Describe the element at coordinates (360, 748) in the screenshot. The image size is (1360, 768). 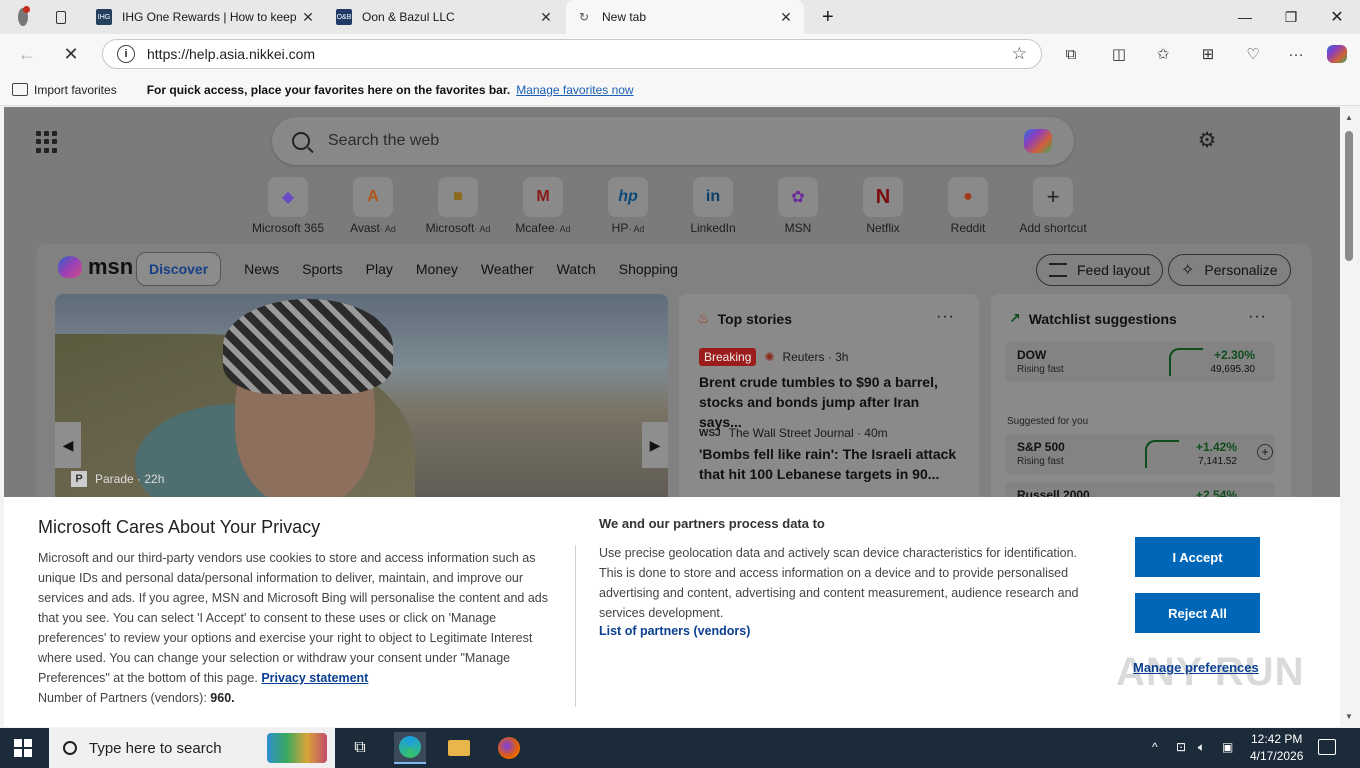
I see `task-view-icon: ⧉` at that location.